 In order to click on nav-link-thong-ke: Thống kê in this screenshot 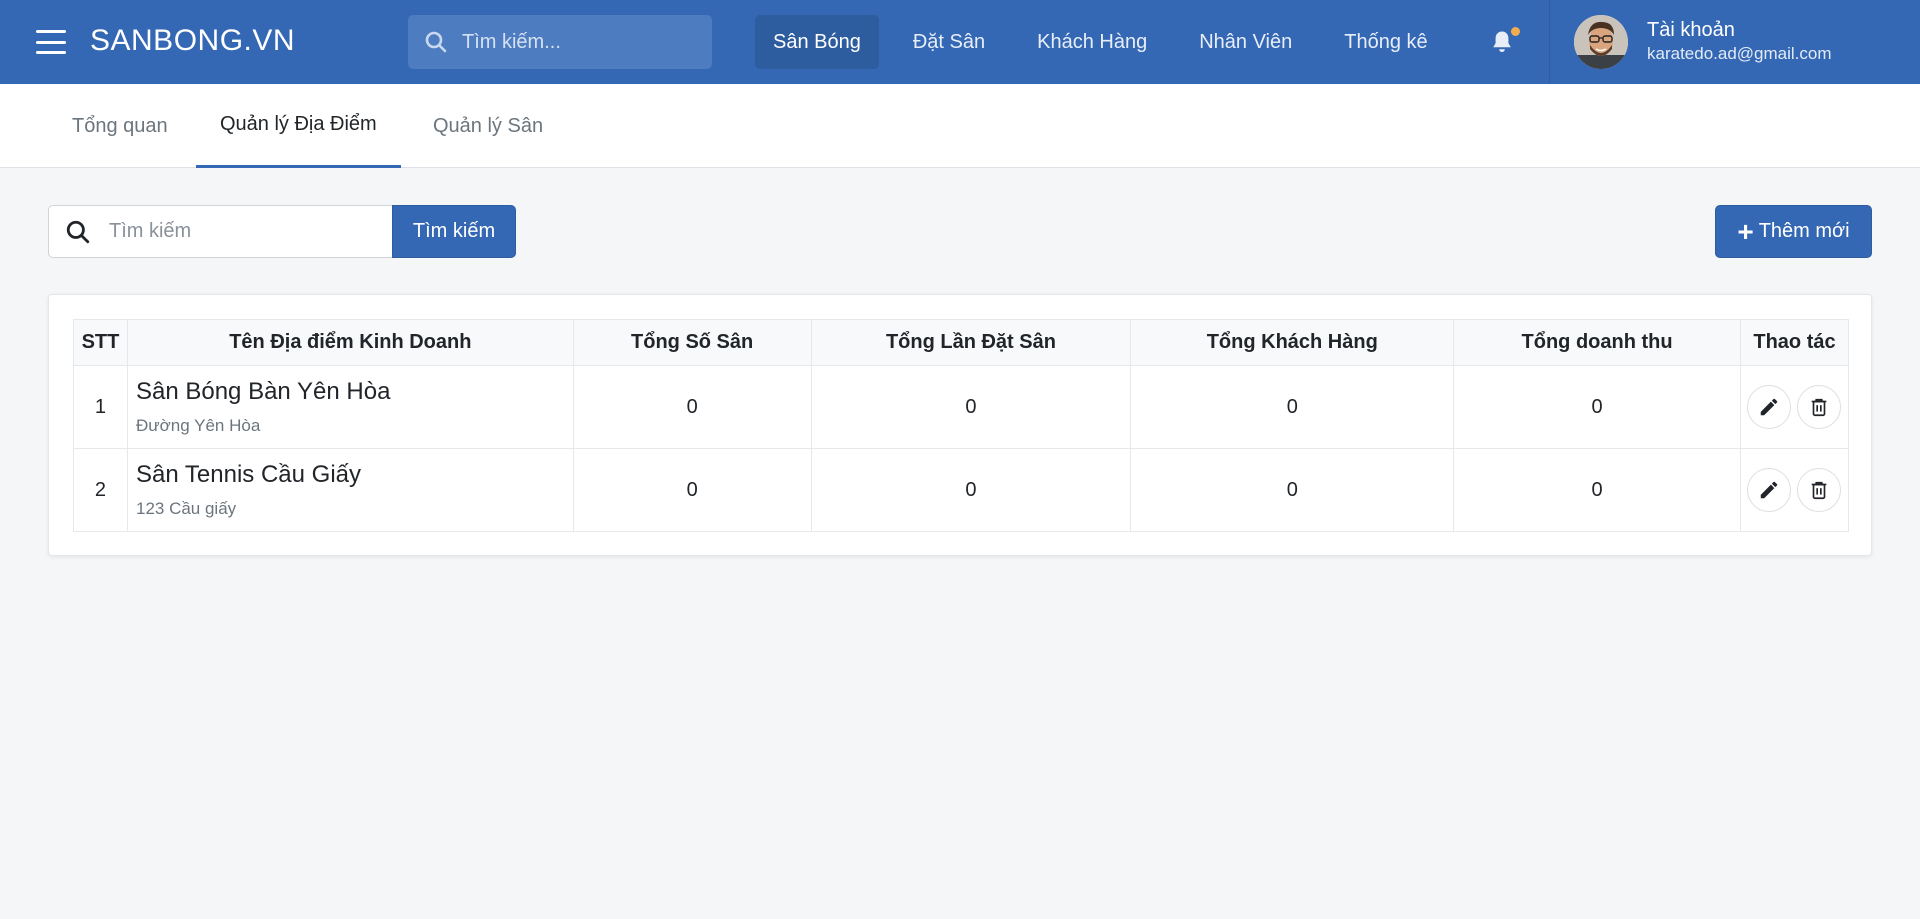, I will do `click(1385, 42)`.